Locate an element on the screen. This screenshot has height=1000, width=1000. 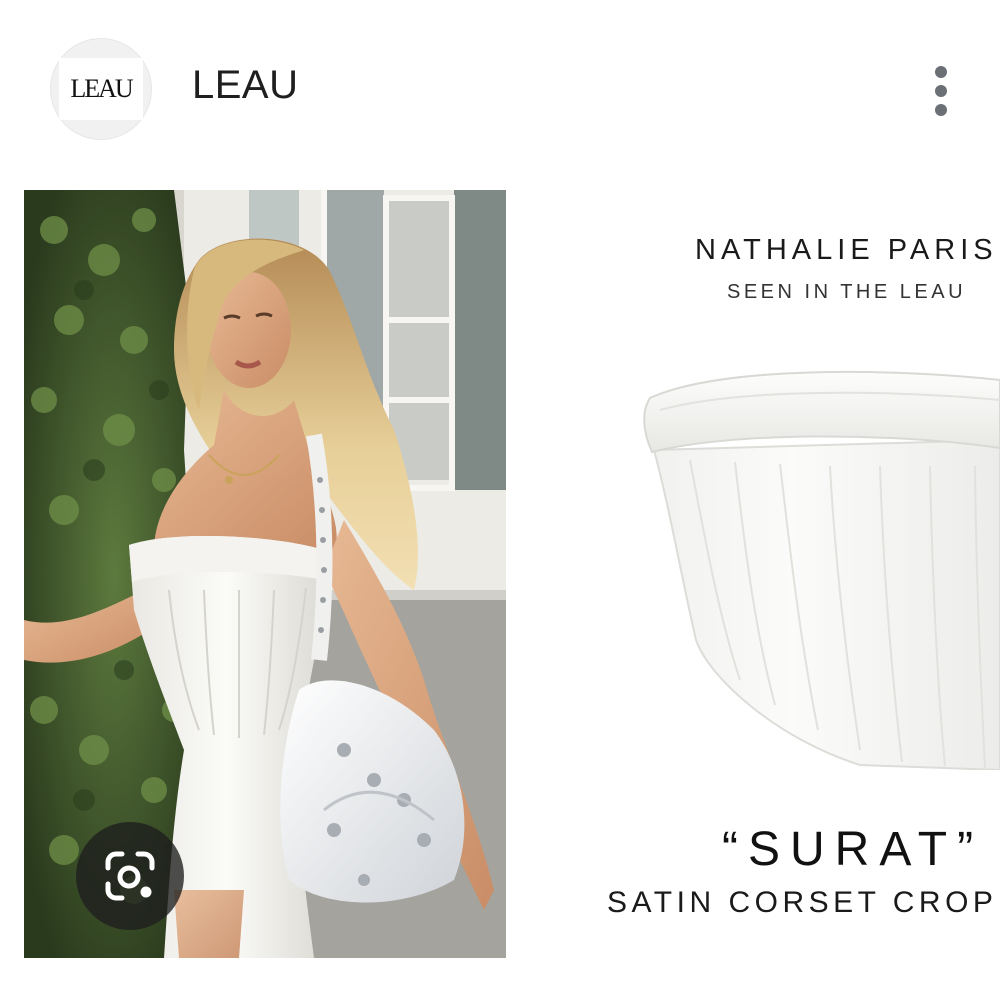
google-lens-icon is located at coordinates (130, 876).